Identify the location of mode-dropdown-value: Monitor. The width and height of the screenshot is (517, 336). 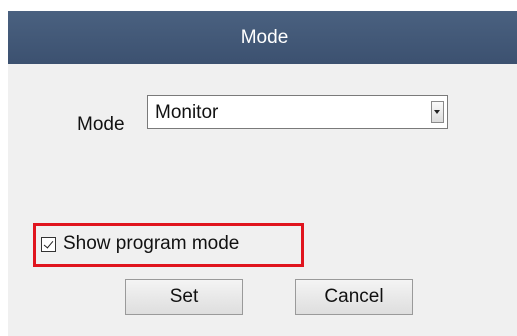
(187, 112).